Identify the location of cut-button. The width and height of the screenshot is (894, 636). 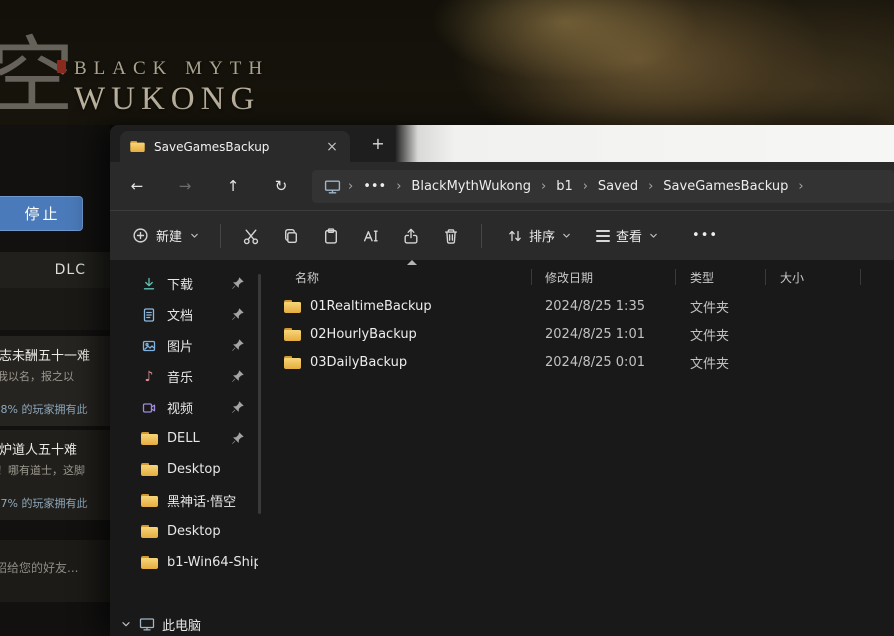
(251, 236).